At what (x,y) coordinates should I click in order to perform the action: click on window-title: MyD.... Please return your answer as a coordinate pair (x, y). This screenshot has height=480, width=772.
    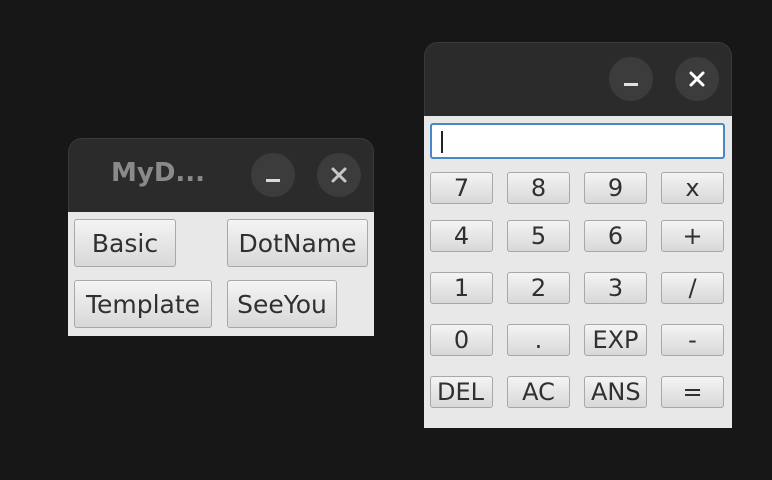
    Looking at the image, I should click on (158, 173).